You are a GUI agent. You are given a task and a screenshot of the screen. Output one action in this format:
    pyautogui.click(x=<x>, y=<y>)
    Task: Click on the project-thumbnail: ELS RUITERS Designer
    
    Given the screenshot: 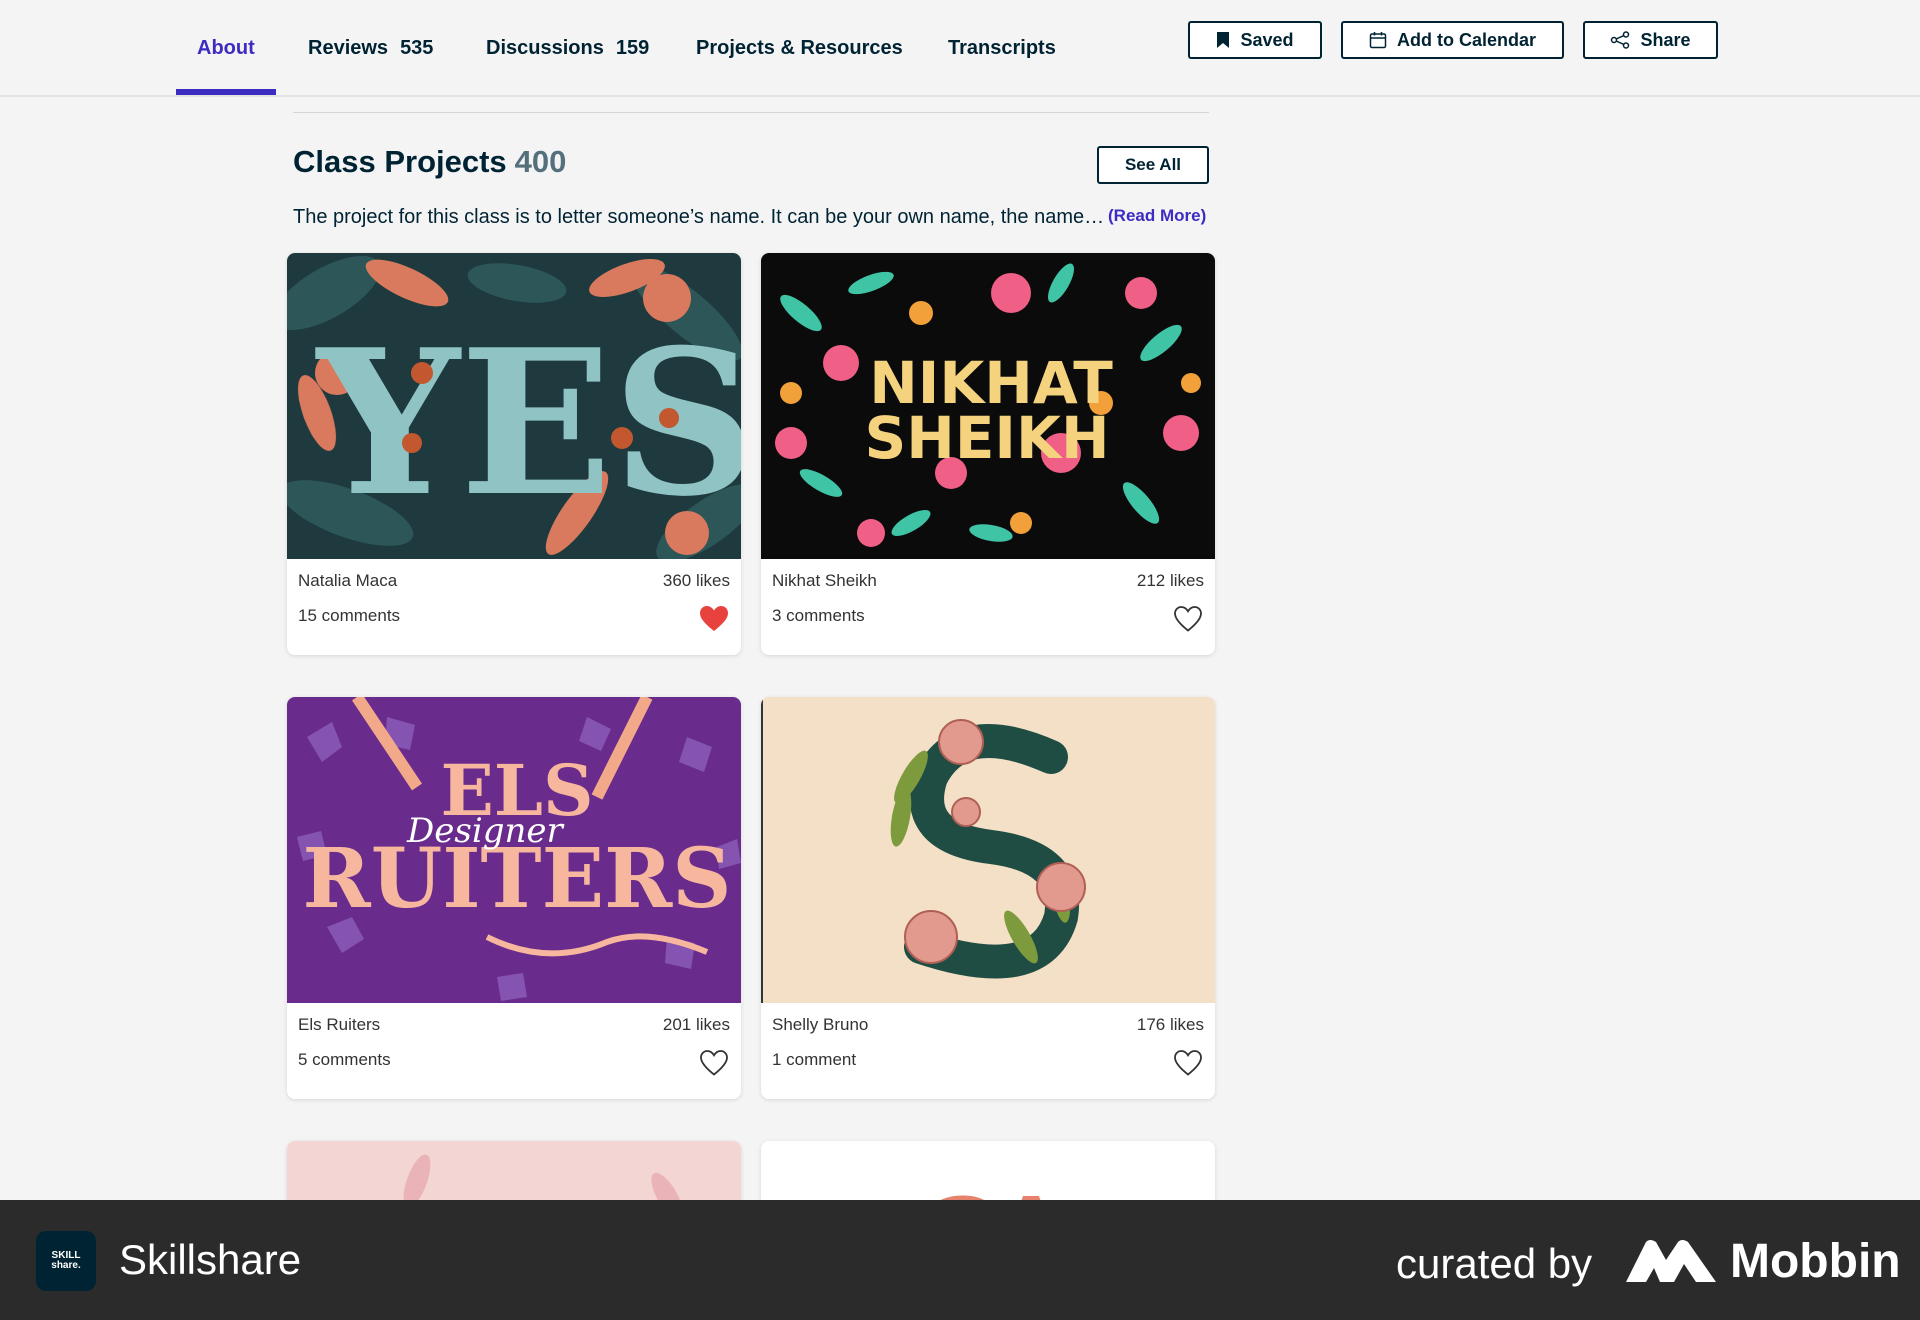 What is the action you would take?
    pyautogui.click(x=514, y=850)
    